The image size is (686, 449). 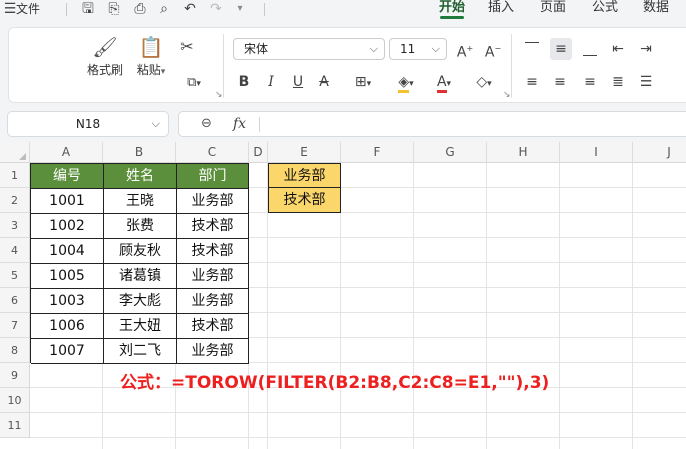 What do you see at coordinates (67, 351) in the screenshot?
I see `table-cell: 1007` at bounding box center [67, 351].